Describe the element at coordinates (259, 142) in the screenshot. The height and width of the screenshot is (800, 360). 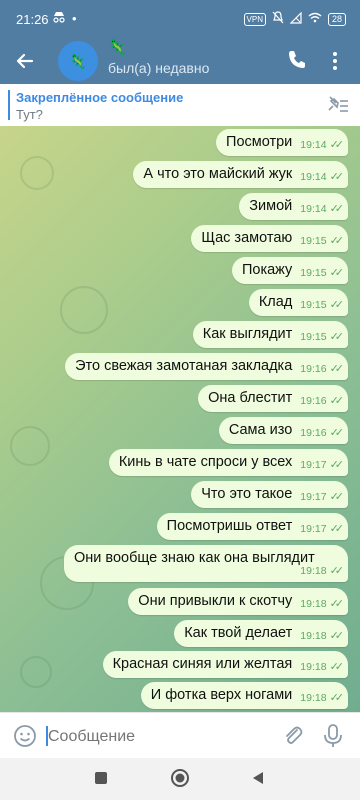
I see `message-text: Посмотри` at that location.